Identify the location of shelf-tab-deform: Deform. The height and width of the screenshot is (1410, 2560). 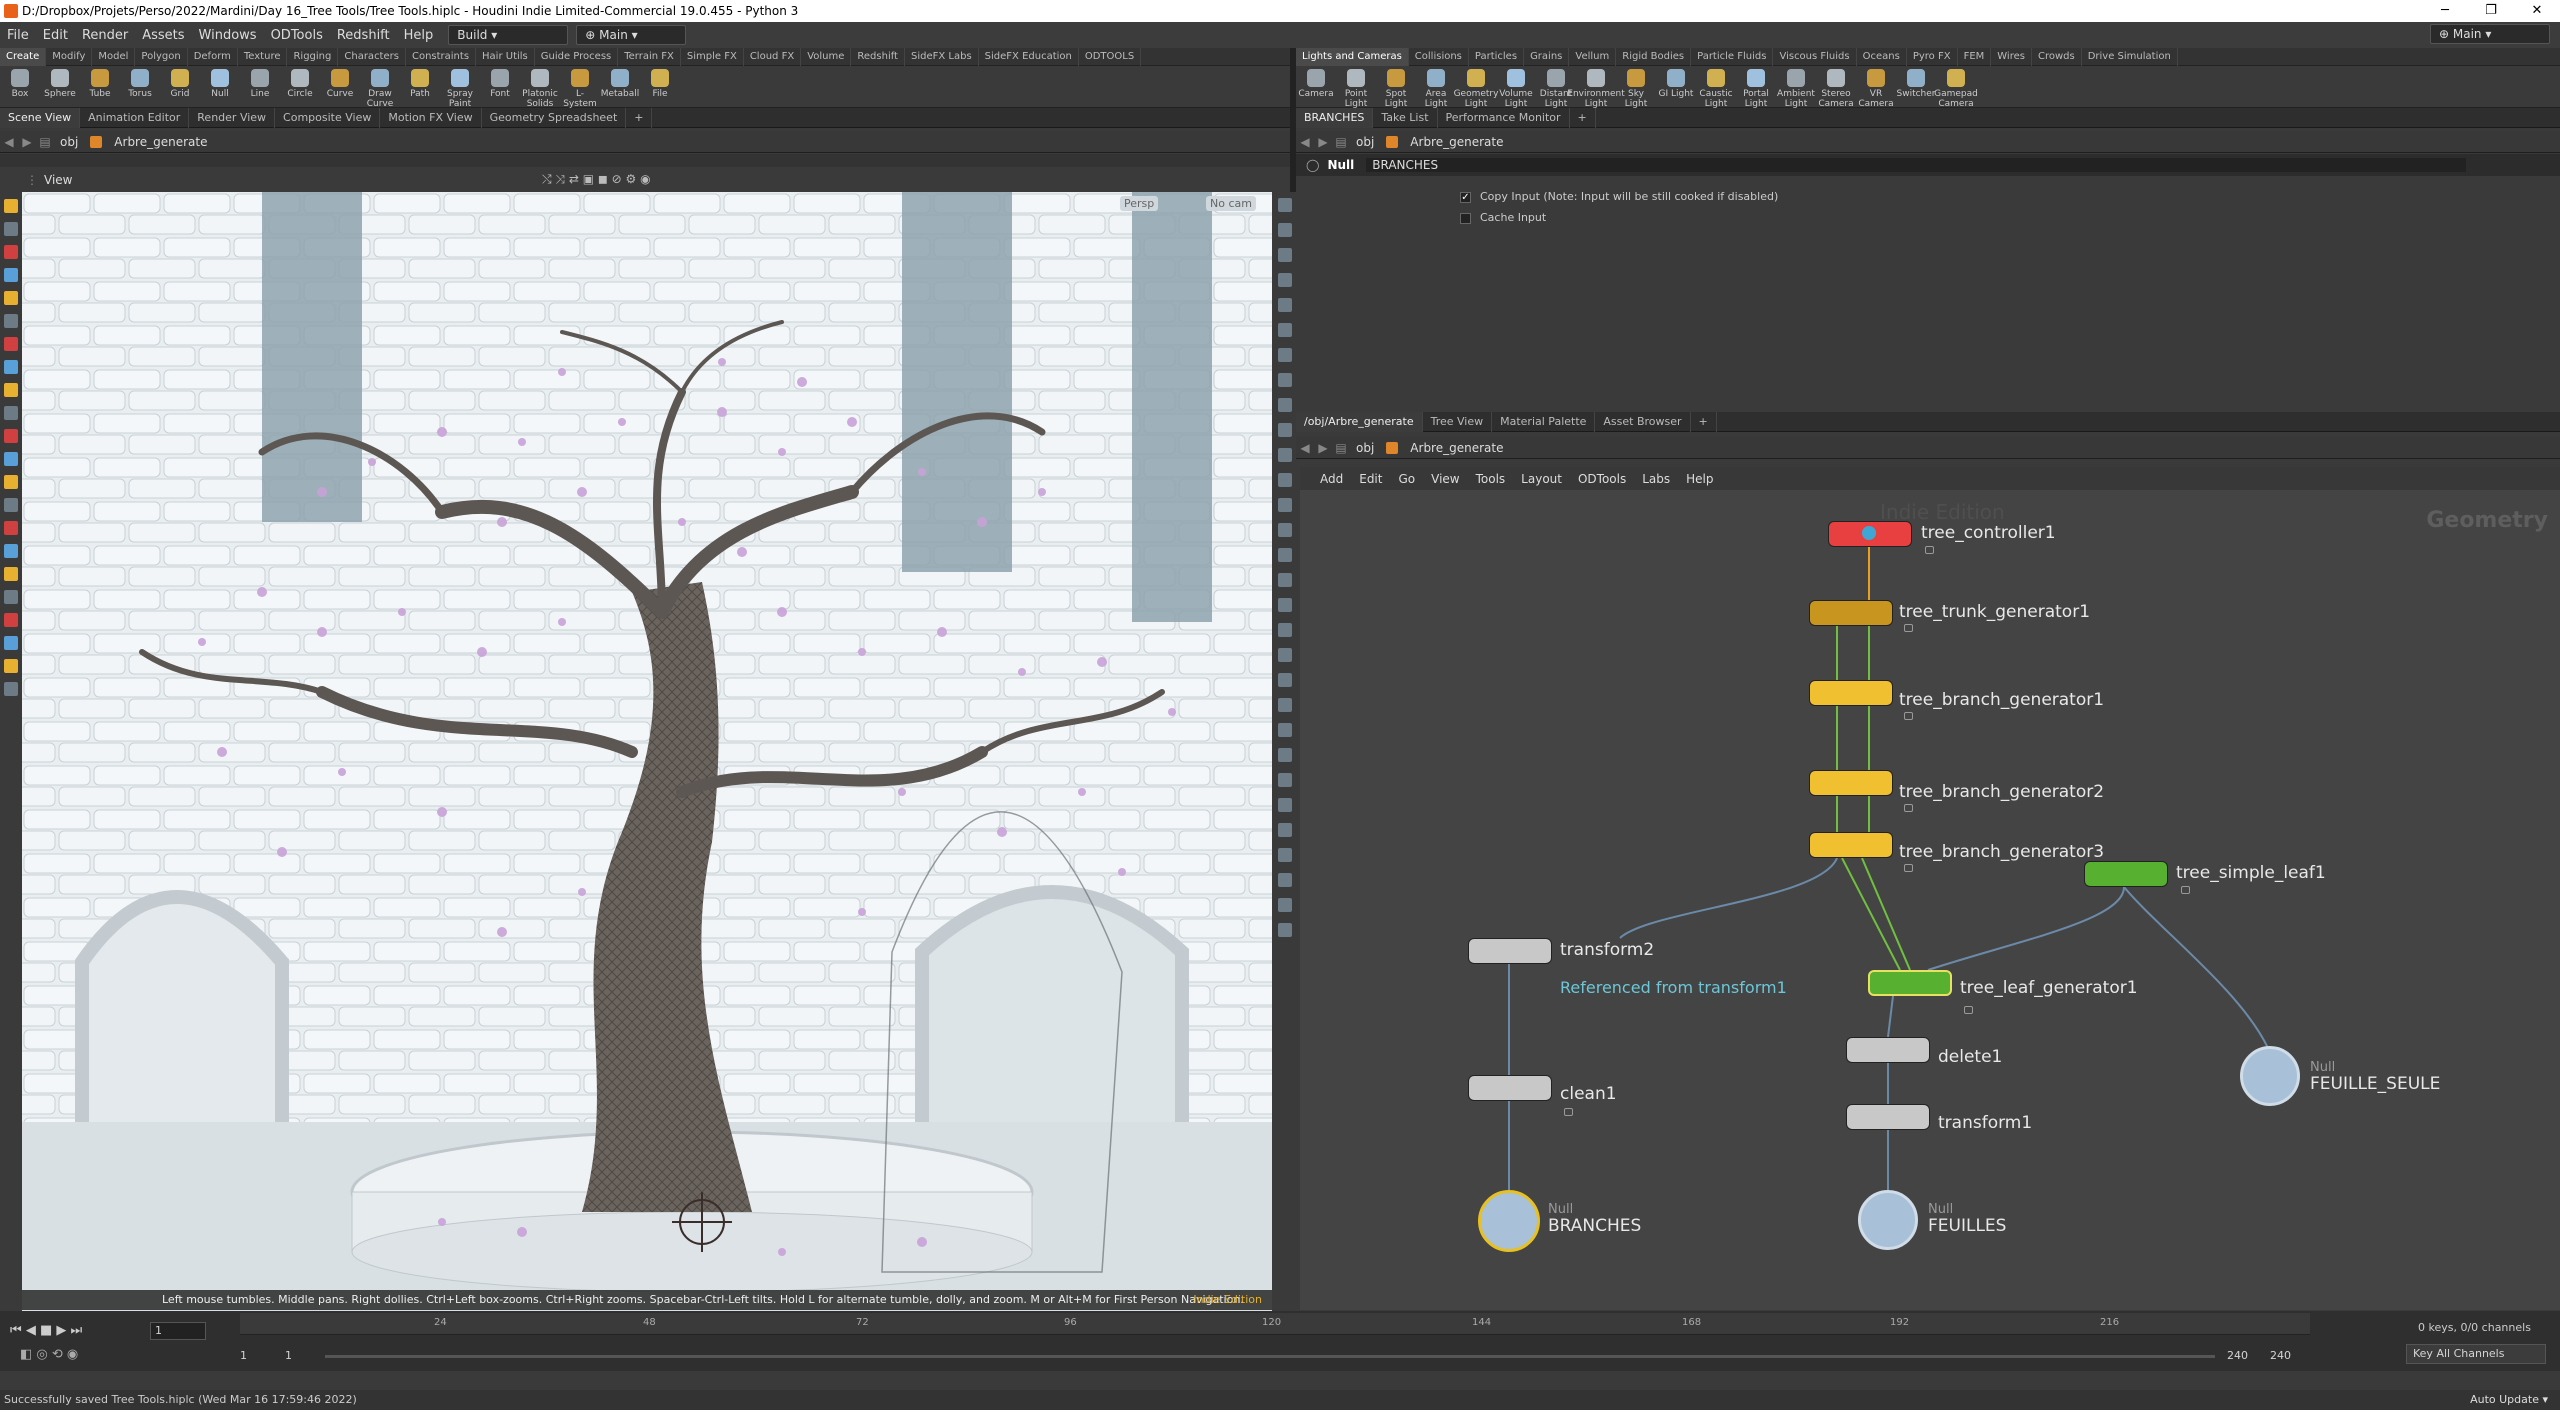
(213, 56).